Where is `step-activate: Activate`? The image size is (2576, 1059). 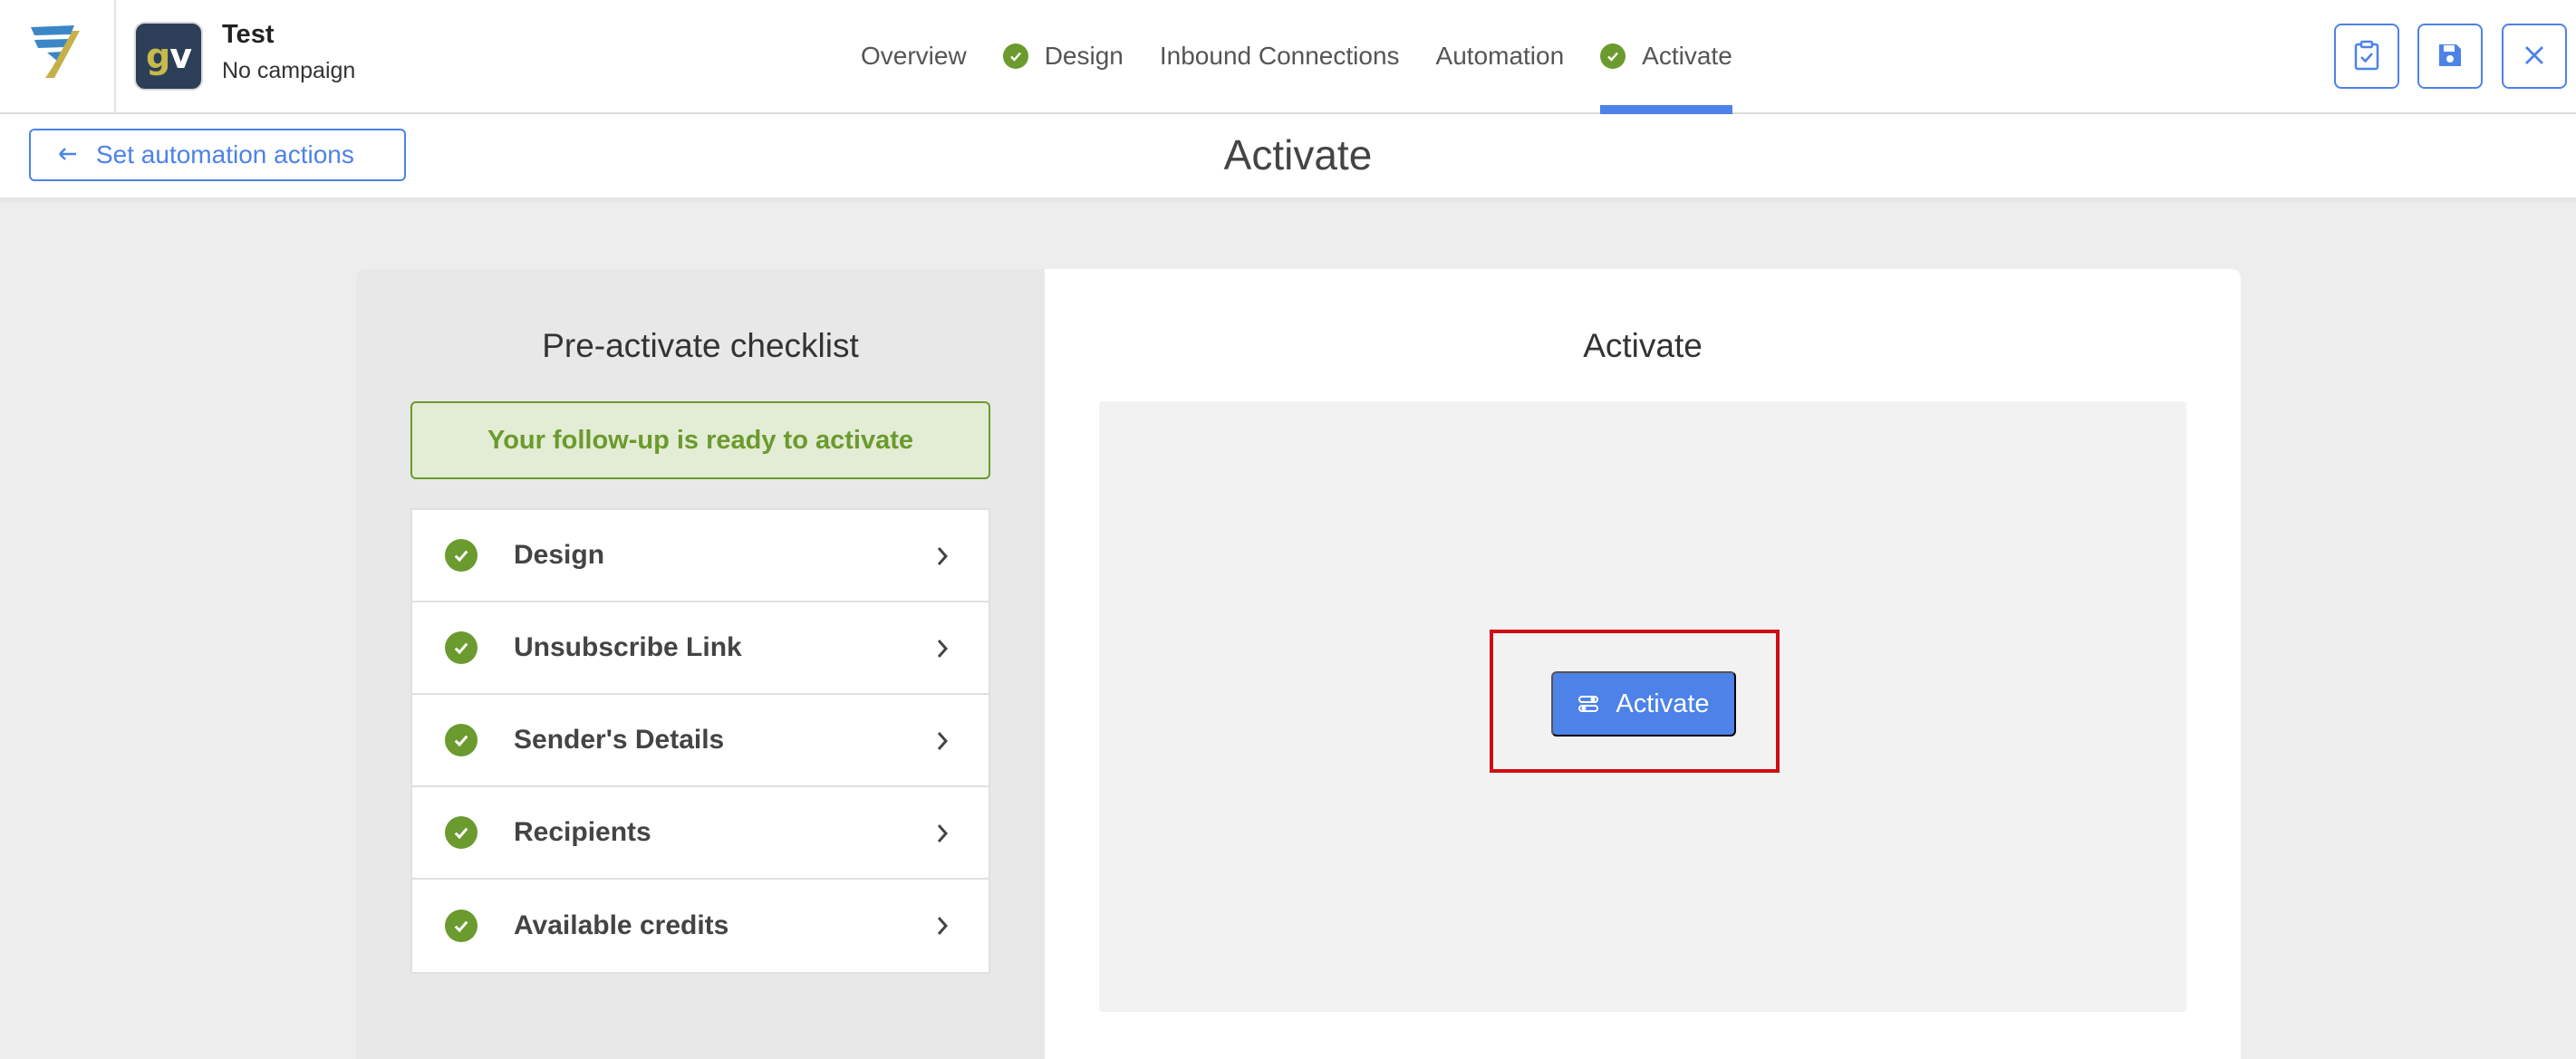 step-activate: Activate is located at coordinates (1666, 57).